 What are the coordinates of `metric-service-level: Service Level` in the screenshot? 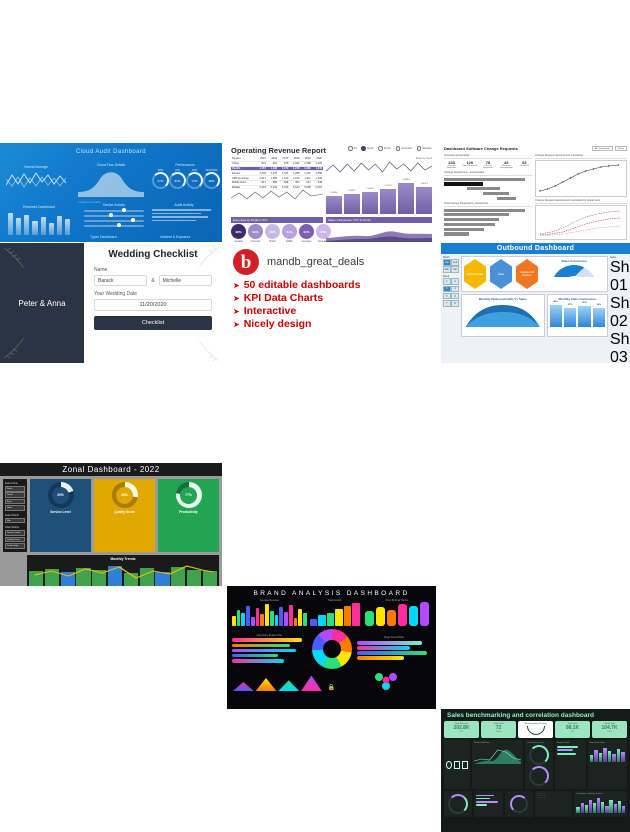 It's located at (15, 533).